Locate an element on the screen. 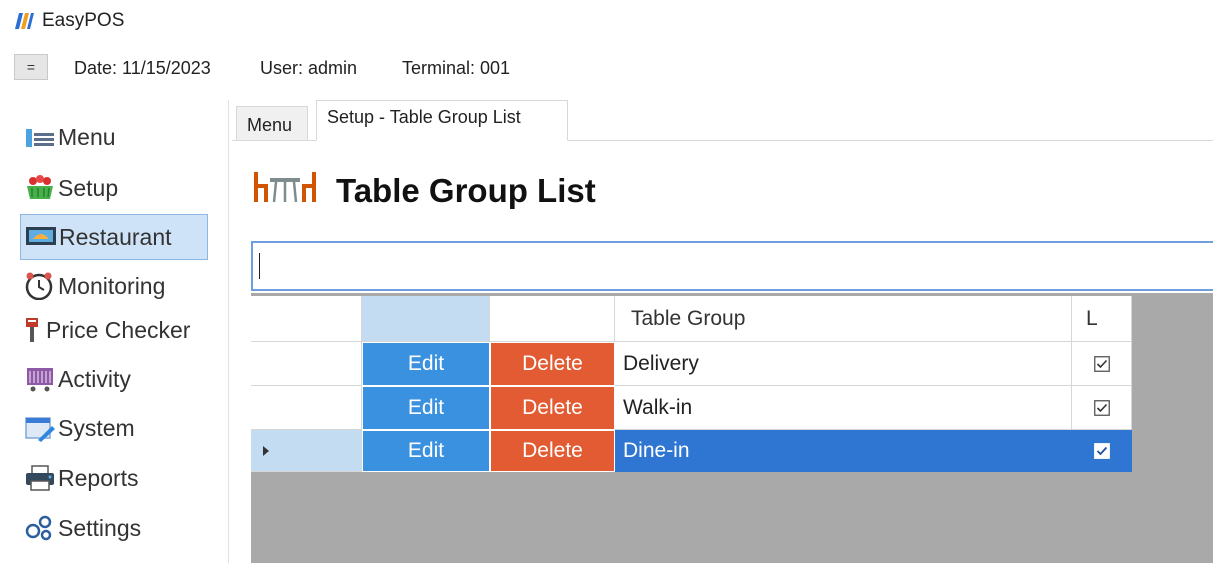 The width and height of the screenshot is (1213, 563). text-caret is located at coordinates (259, 266).